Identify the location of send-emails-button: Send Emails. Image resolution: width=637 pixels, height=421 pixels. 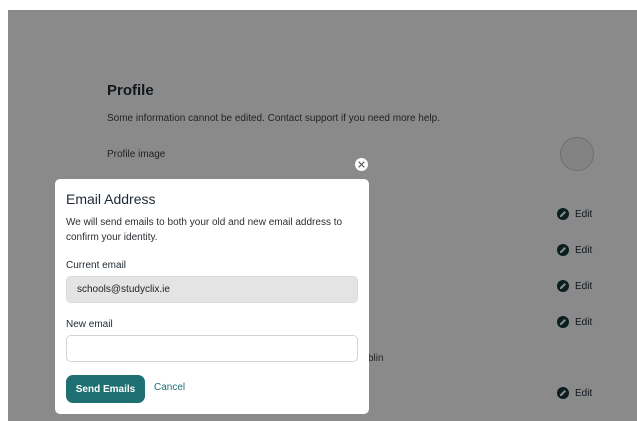
(105, 389).